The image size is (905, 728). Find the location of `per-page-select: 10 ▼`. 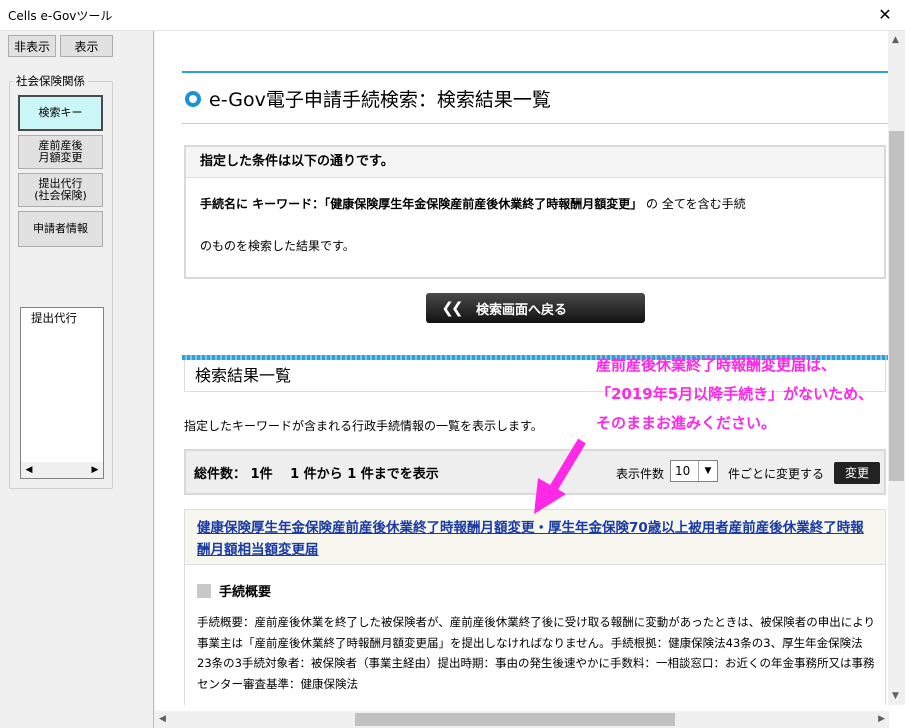

per-page-select: 10 ▼ is located at coordinates (694, 471).